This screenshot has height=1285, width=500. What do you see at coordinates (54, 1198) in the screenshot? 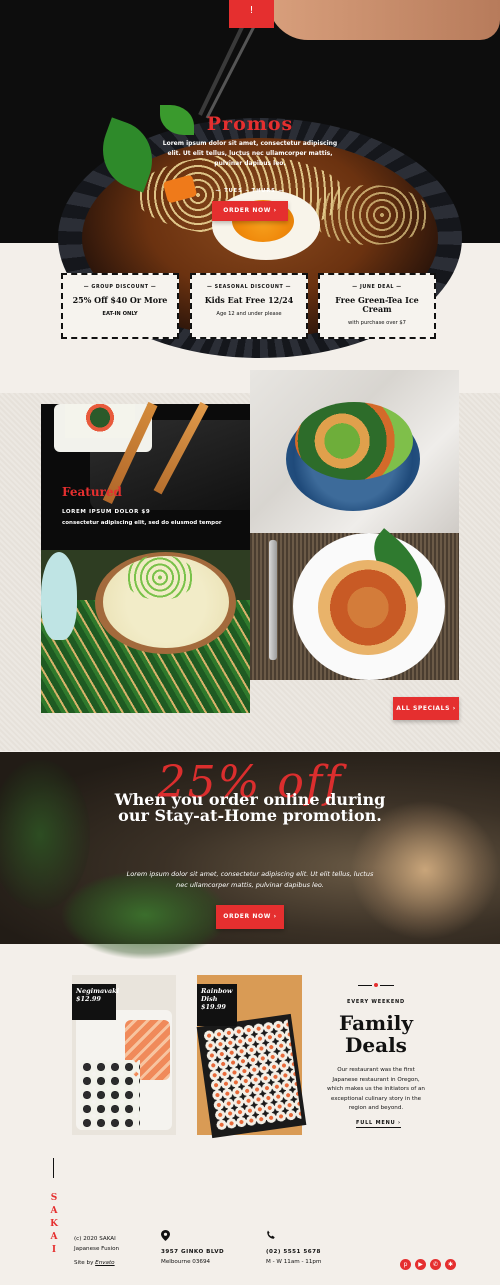
I see `brand-letter: S` at bounding box center [54, 1198].